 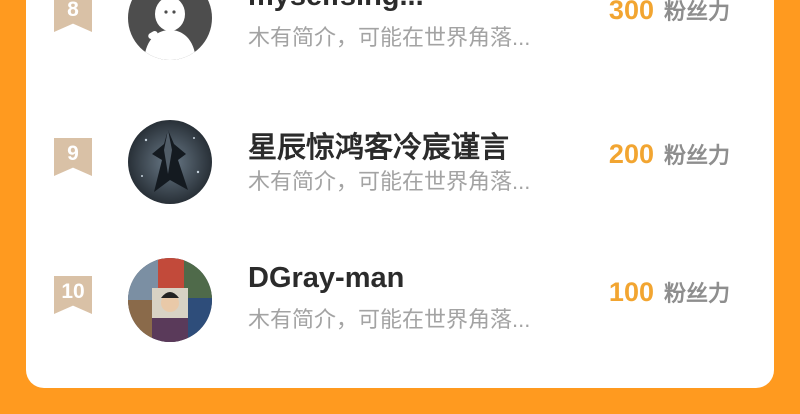 I want to click on colorful-anime-avatar-icon, so click(x=170, y=300).